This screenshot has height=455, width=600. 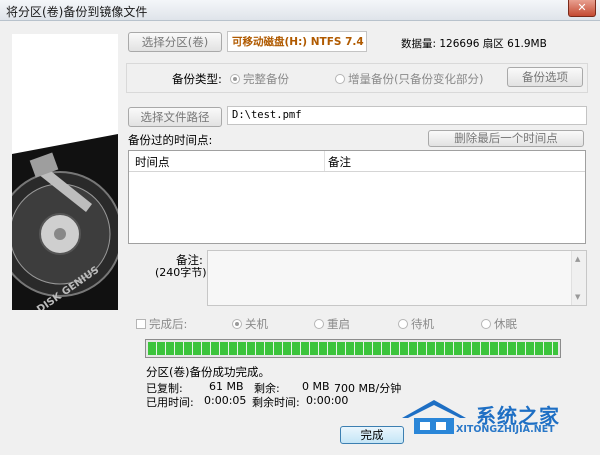 I want to click on data-size-label: 数据量: 126696 扇区 61.9MB, so click(x=474, y=44).